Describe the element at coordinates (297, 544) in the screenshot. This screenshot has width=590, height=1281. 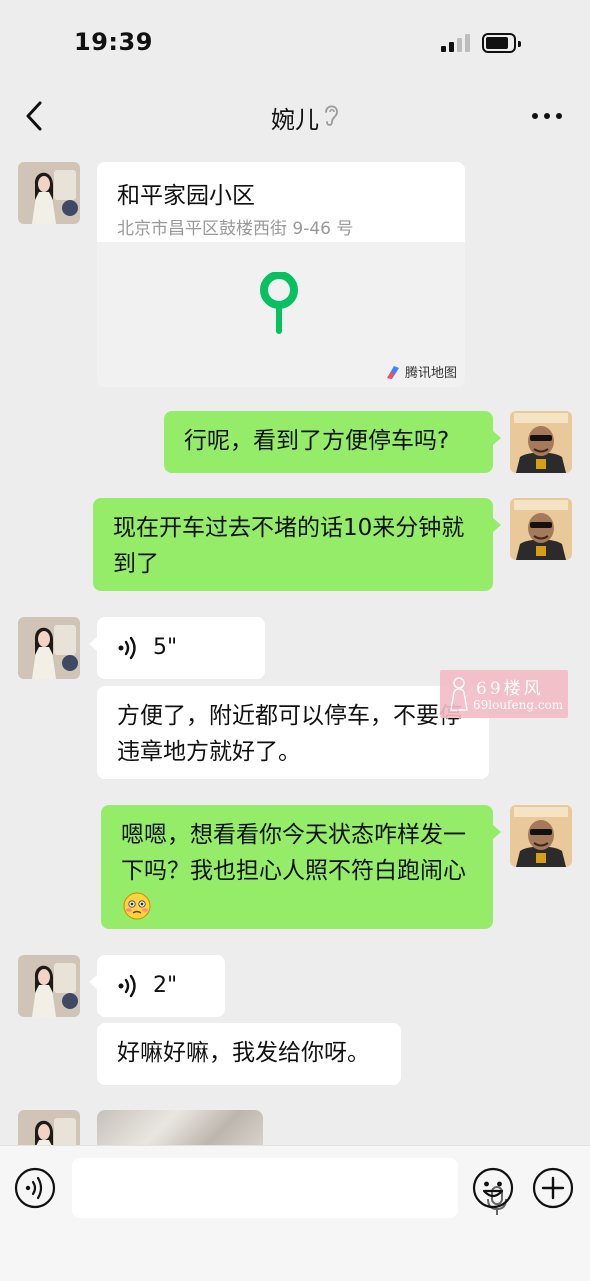
I see `message-bubble-outgoing: 现在开车过去不堵的话10来分钟就到了` at that location.